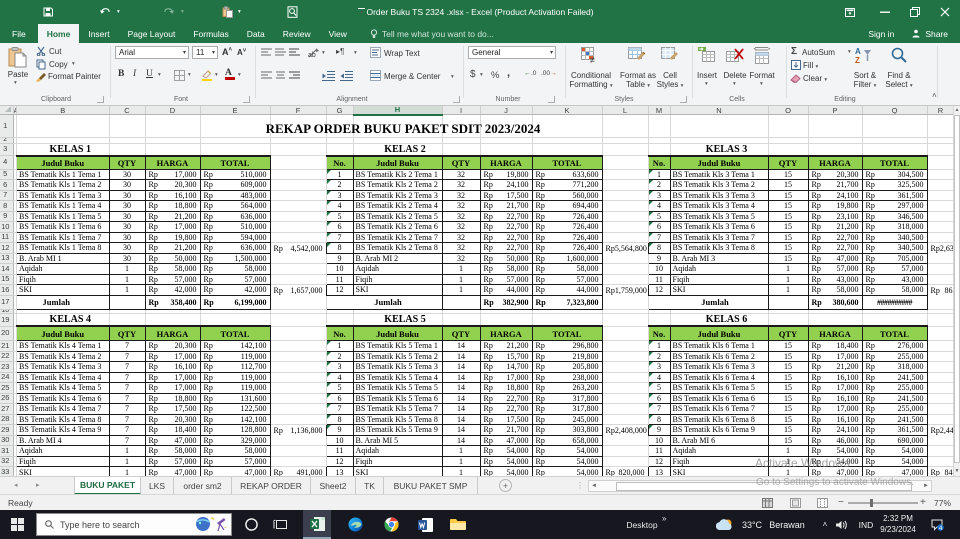 The height and width of the screenshot is (539, 960). Describe the element at coordinates (857, 60) in the screenshot. I see `svg-text: Z` at that location.